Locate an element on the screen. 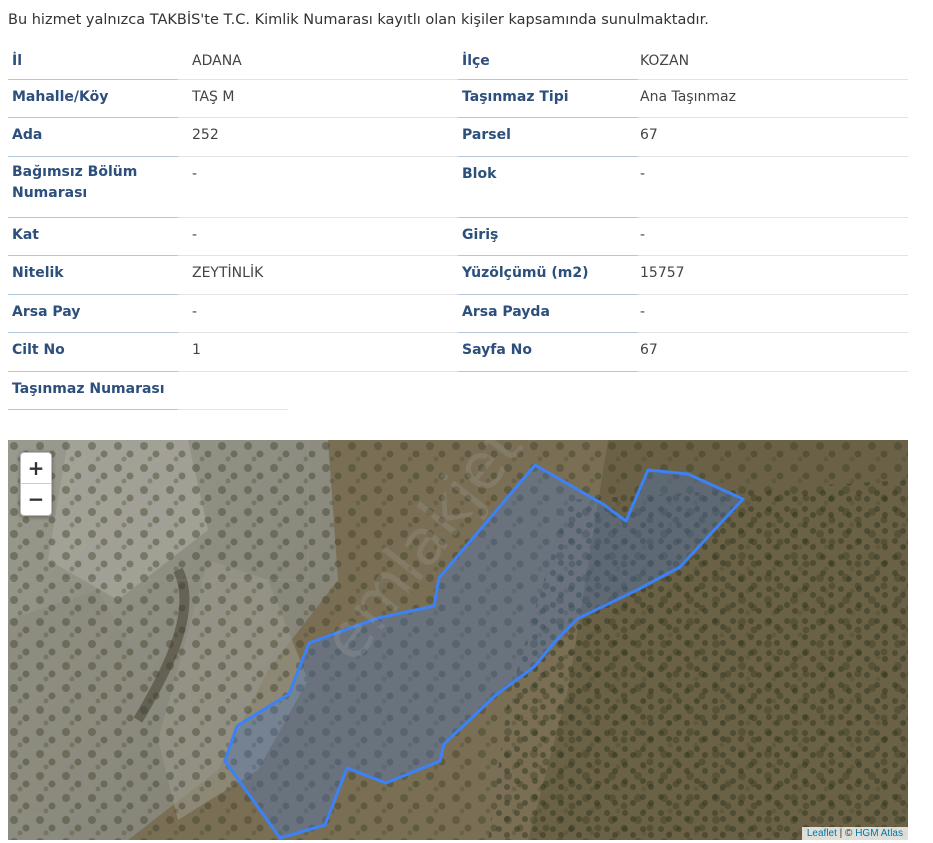 The width and height of the screenshot is (933, 843). value-il: ADANA is located at coordinates (318, 62).